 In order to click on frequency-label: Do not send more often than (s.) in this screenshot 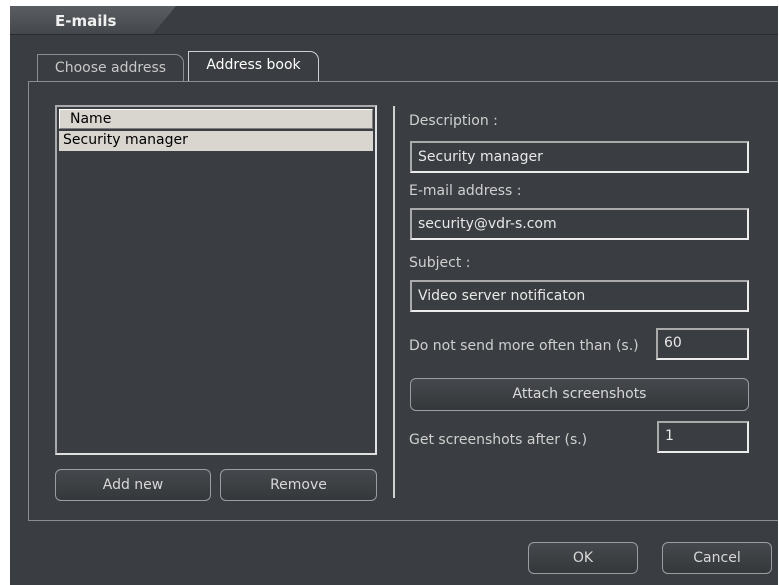, I will do `click(524, 346)`.